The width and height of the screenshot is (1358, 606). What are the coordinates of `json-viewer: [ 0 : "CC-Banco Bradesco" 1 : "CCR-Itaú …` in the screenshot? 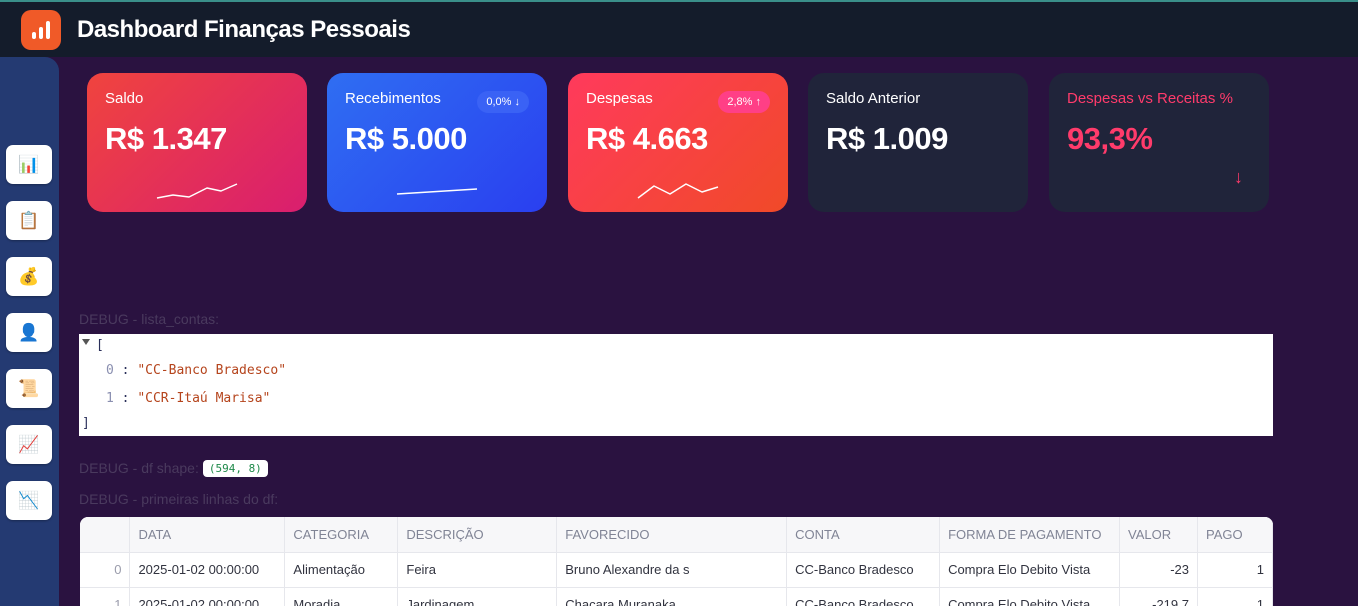 It's located at (676, 385).